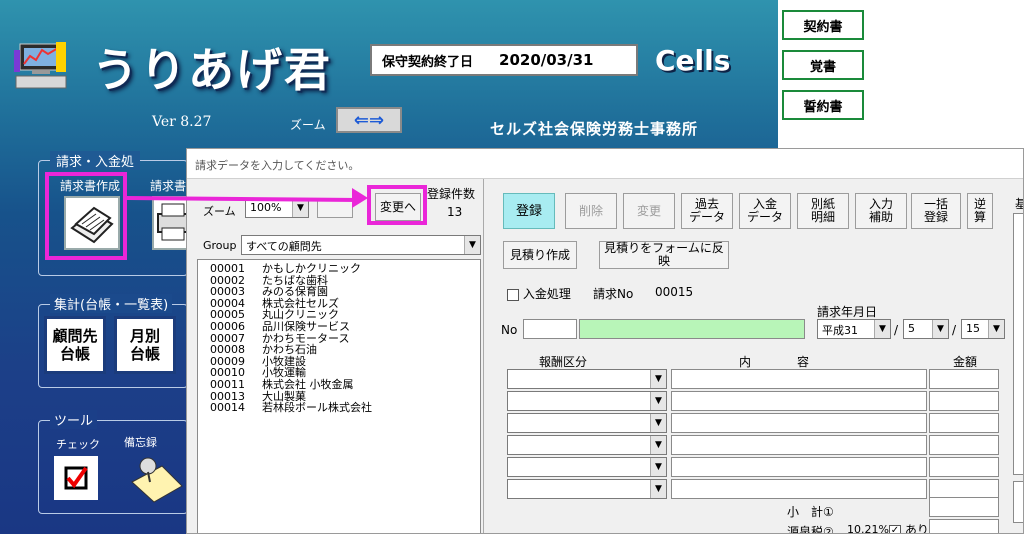 This screenshot has width=1024, height=534. Describe the element at coordinates (591, 211) in the screenshot. I see `delete-button: 削除` at that location.